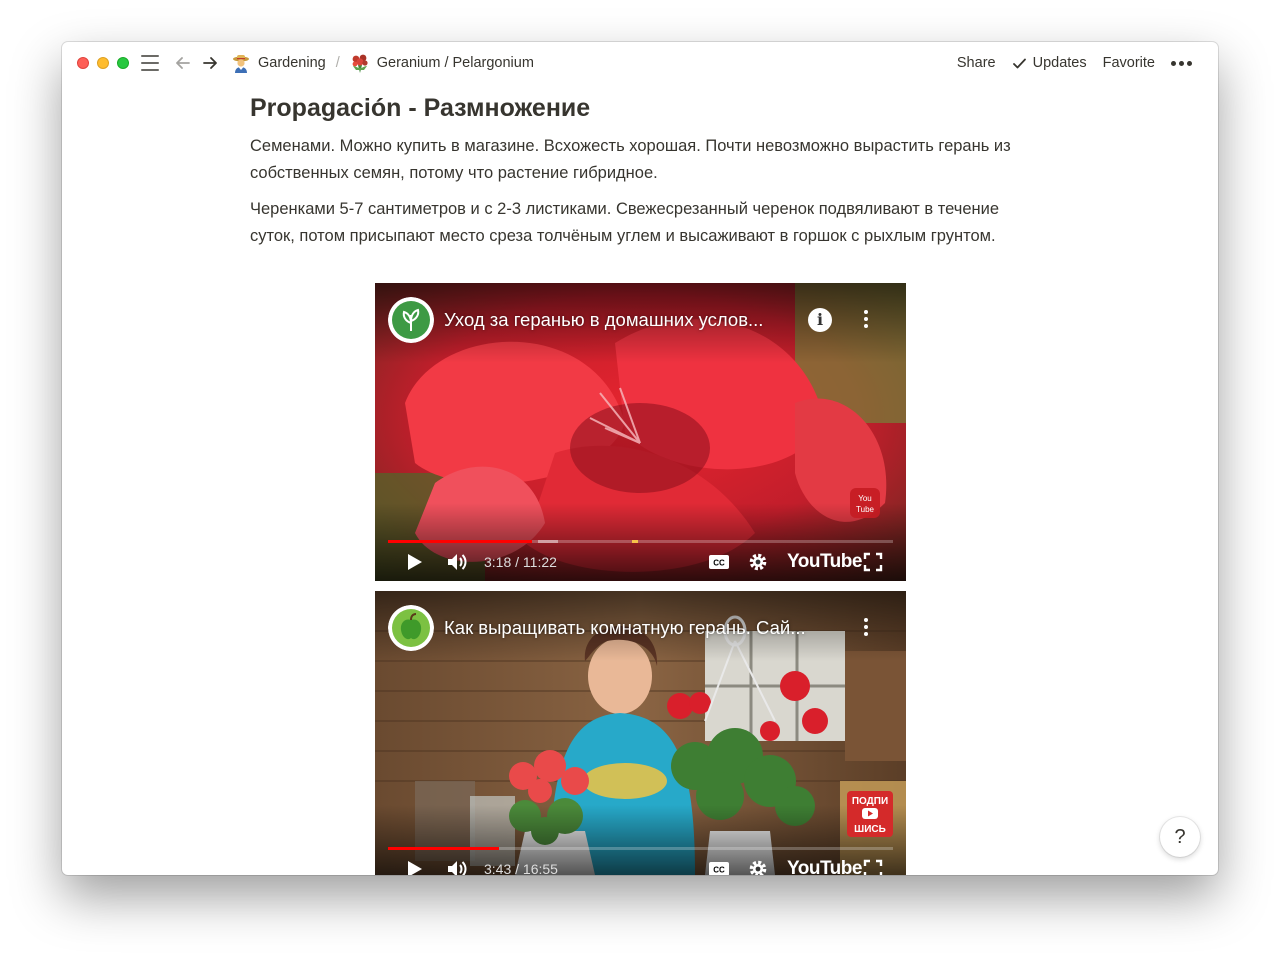  I want to click on window-controls, so click(103, 63).